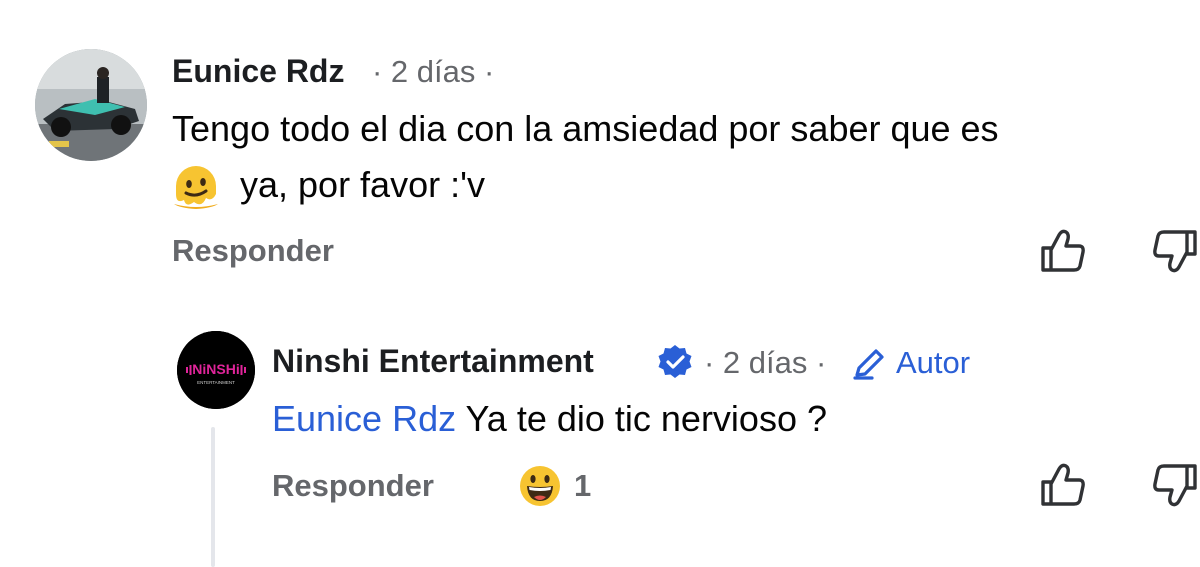  I want to click on thread-line, so click(213, 497).